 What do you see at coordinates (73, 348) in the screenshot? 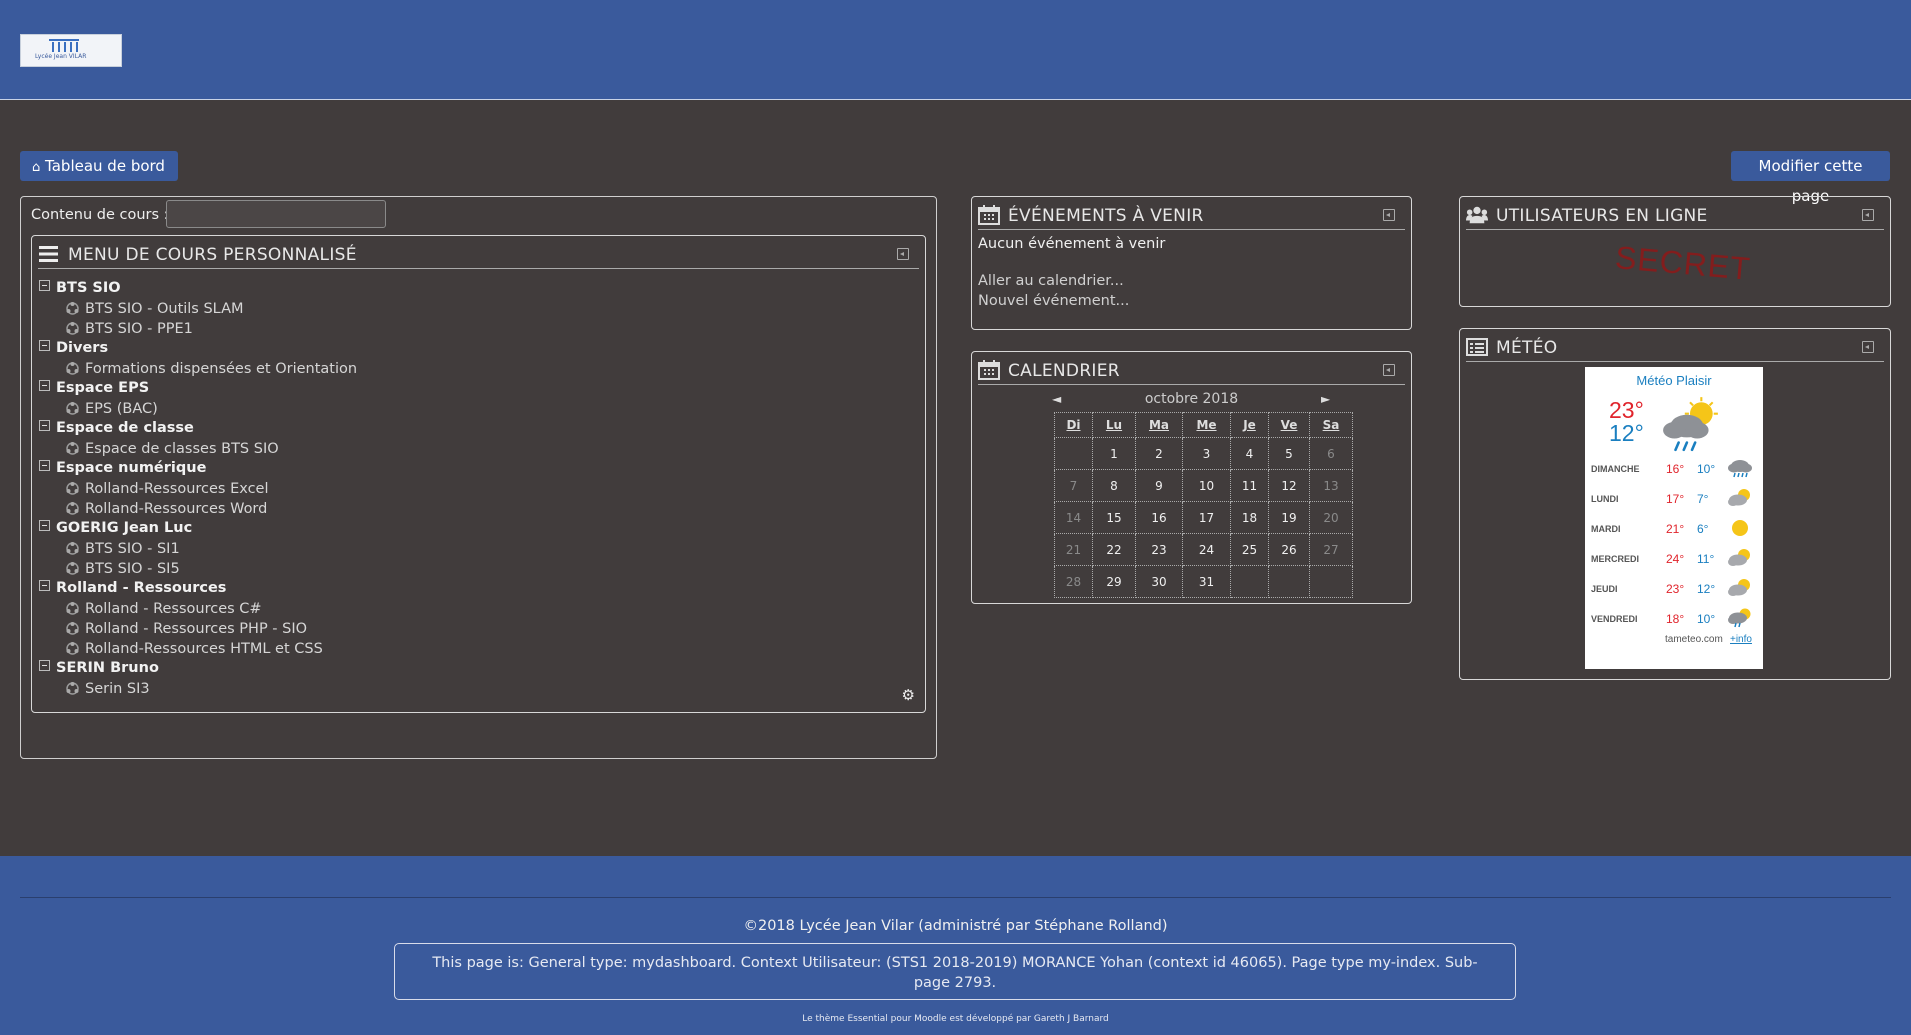
I see `category-item: Divers` at bounding box center [73, 348].